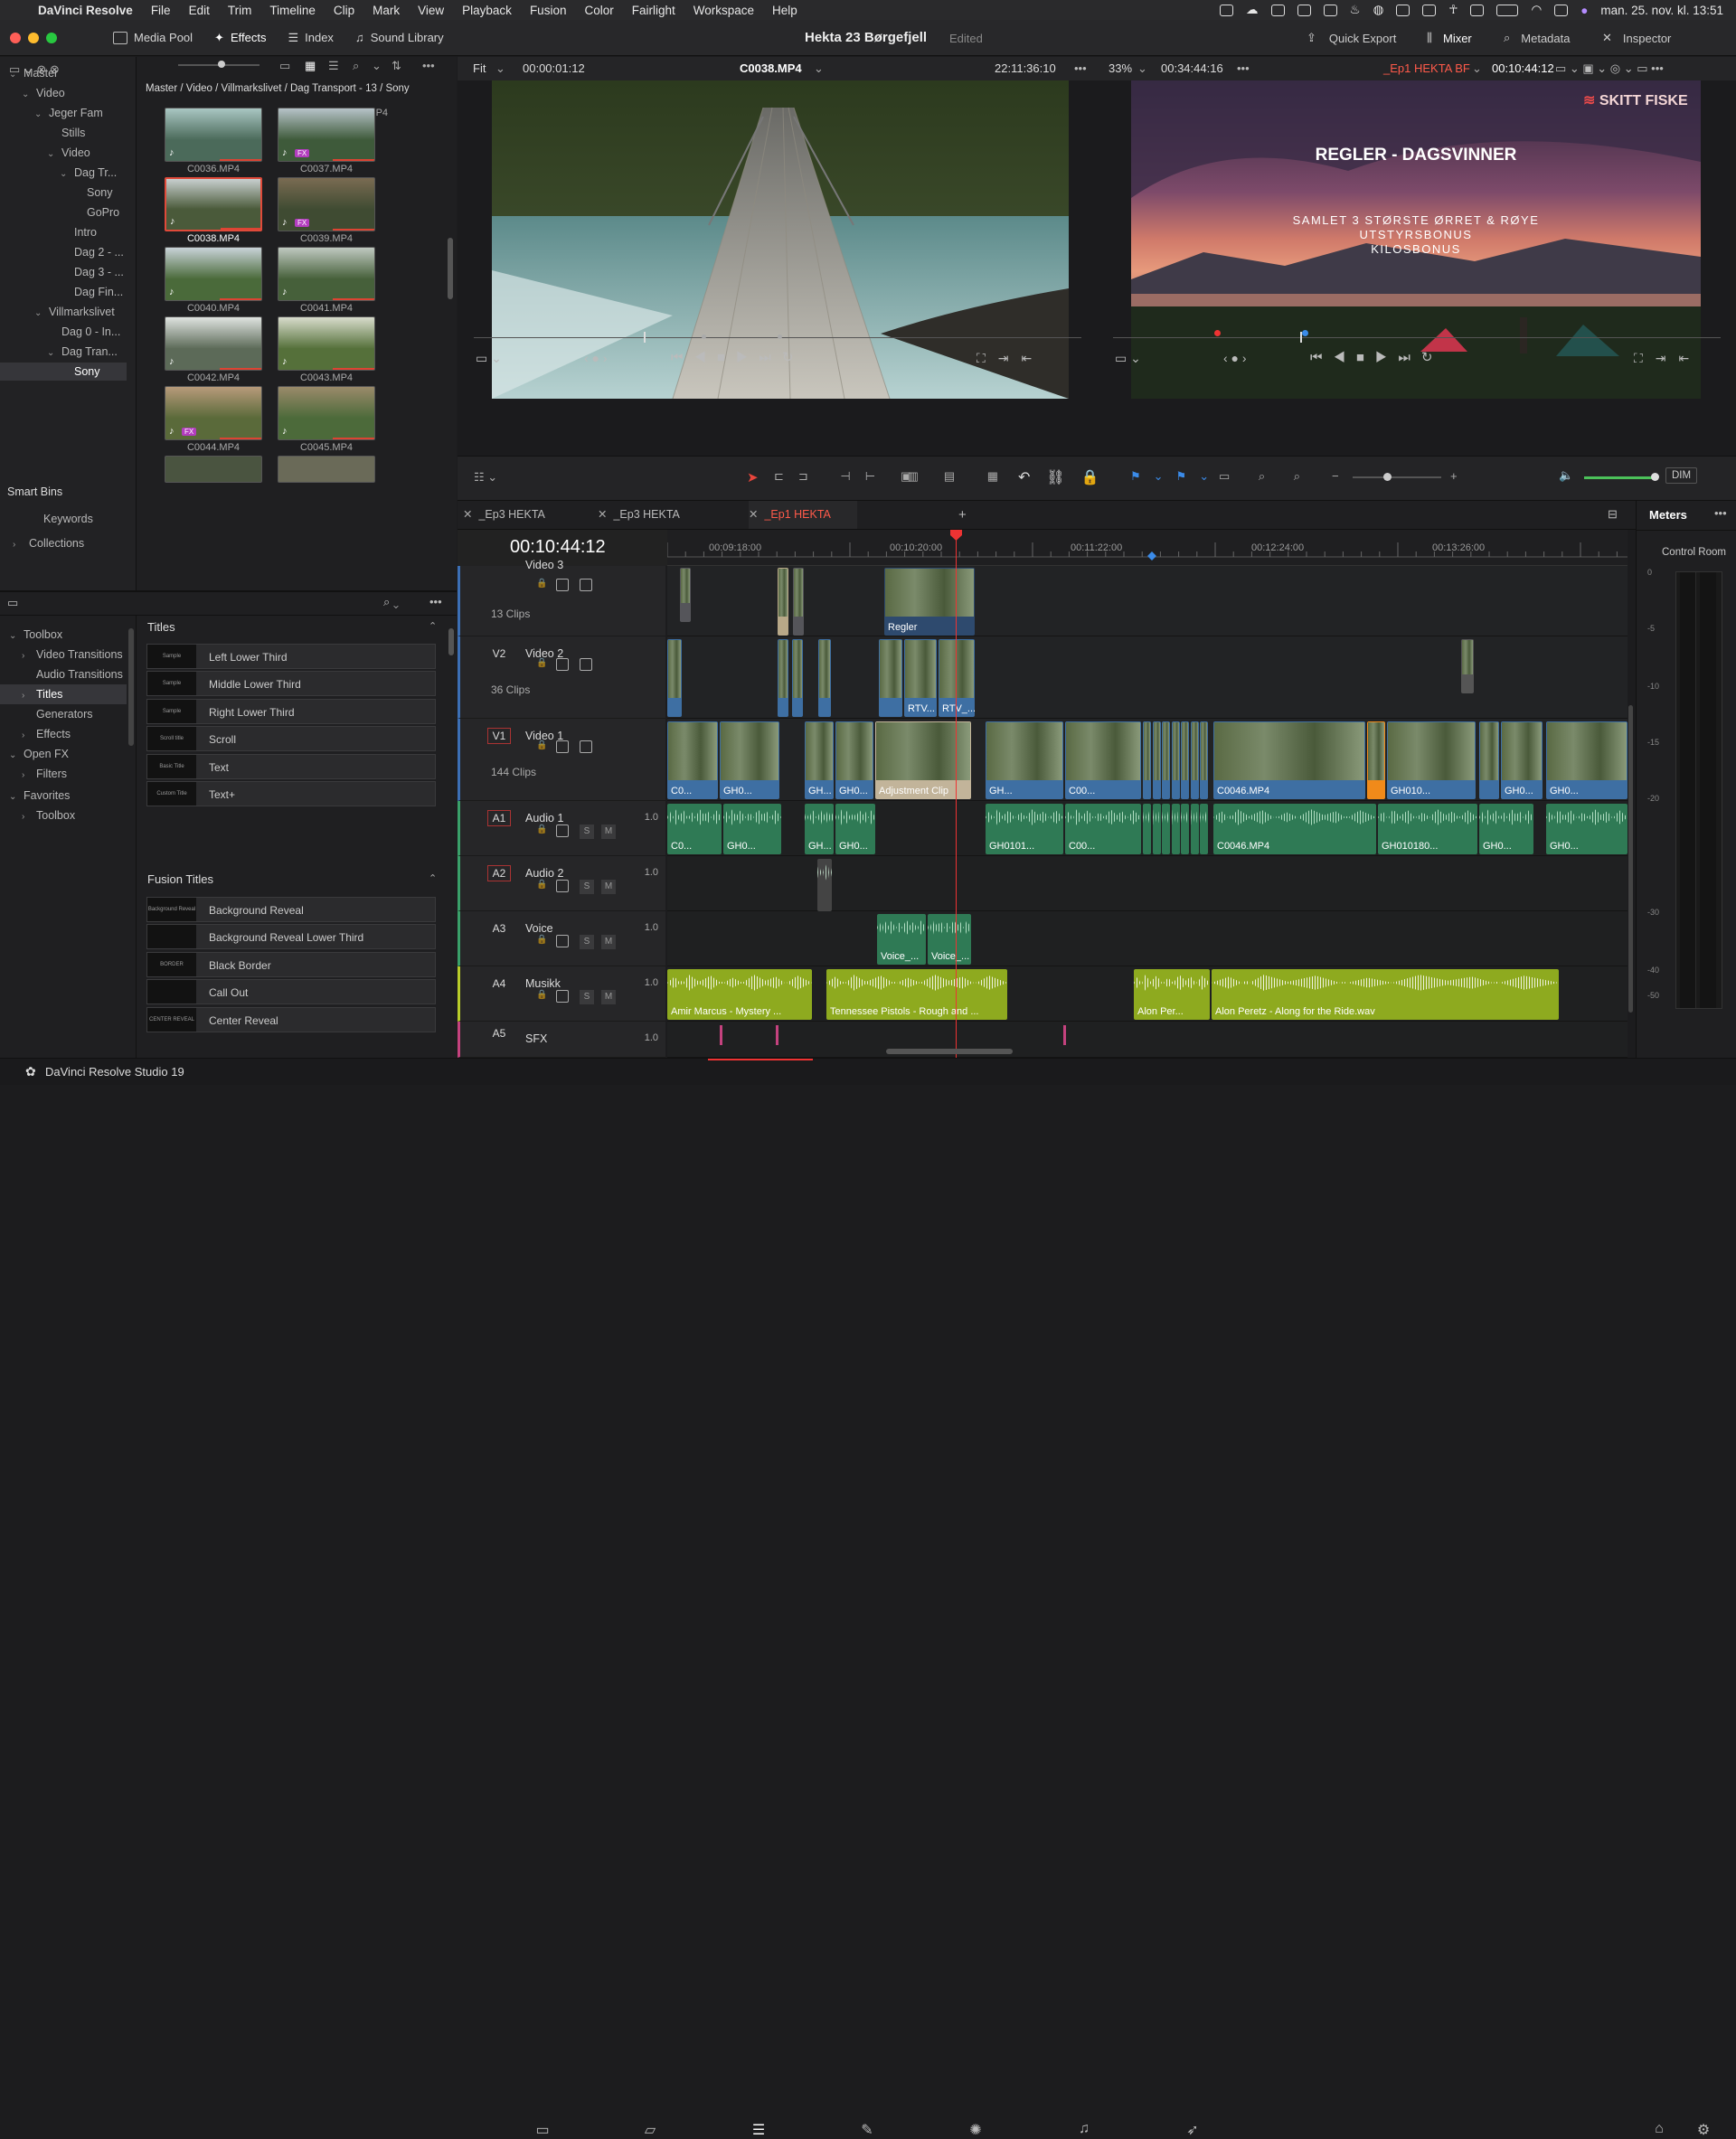  I want to click on track-name: Voice, so click(539, 928).